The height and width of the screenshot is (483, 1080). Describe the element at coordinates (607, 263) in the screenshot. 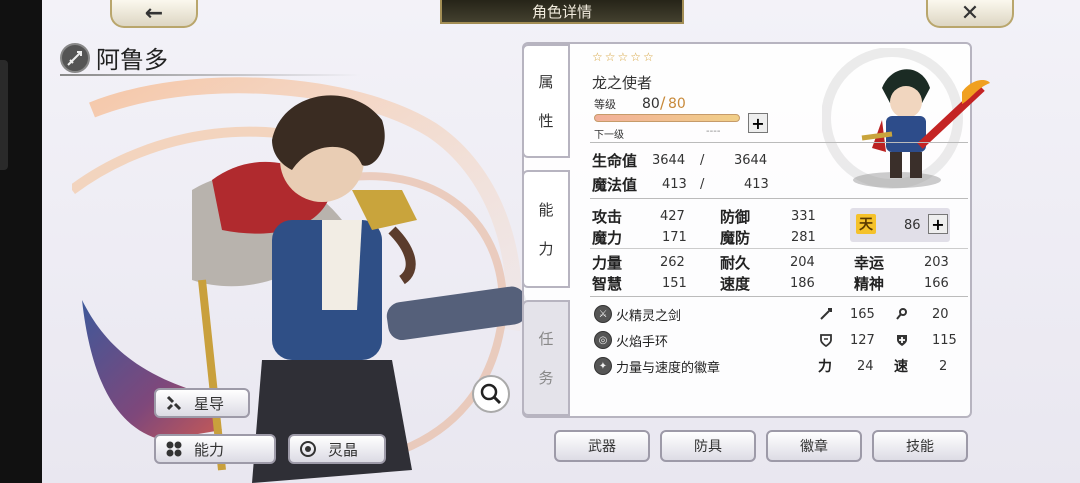

I see `str-label: 力量` at that location.